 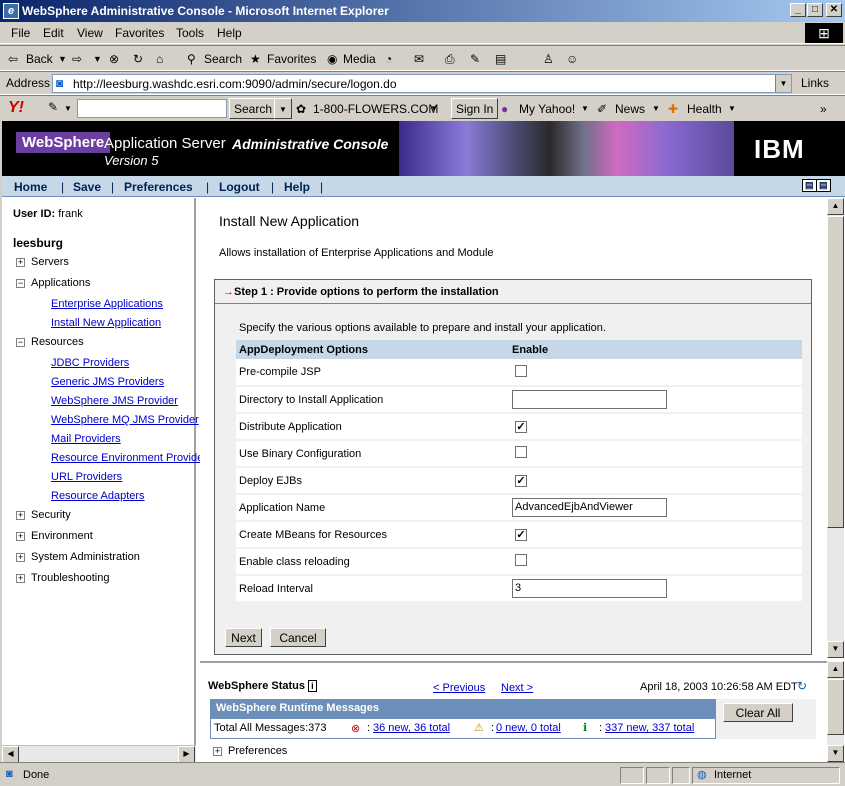 I want to click on next-button: Next, so click(x=243, y=637).